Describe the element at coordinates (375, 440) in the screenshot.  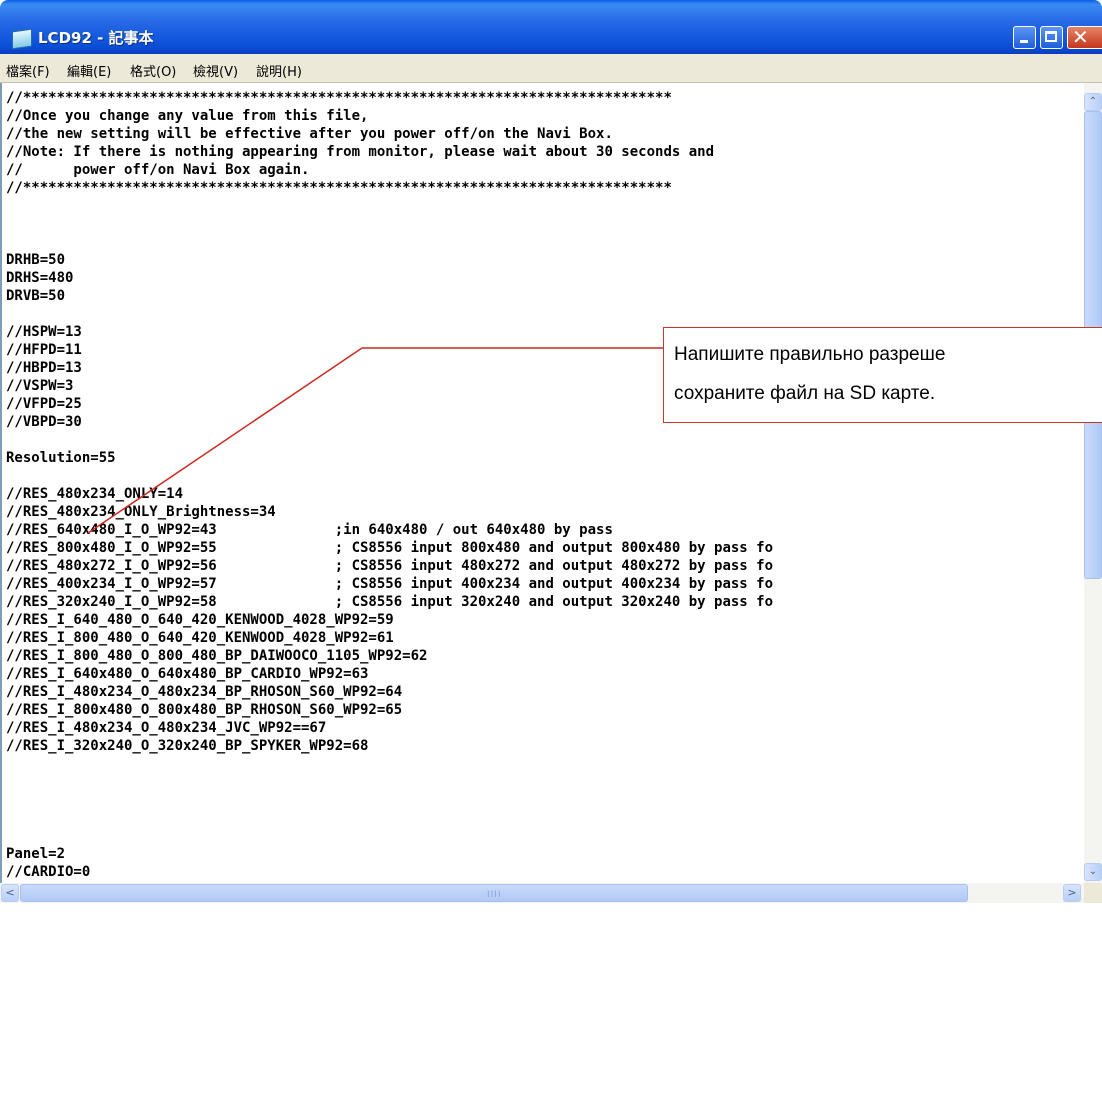
I see `callout-leader-line` at that location.